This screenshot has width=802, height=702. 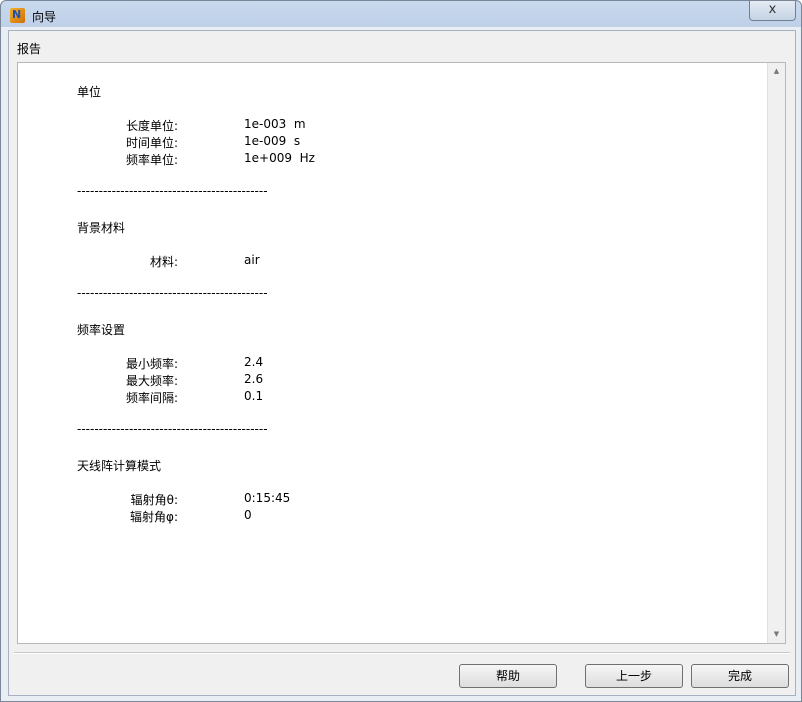 What do you see at coordinates (776, 353) in the screenshot?
I see `vertical-scrollbar: ▲ ▼` at bounding box center [776, 353].